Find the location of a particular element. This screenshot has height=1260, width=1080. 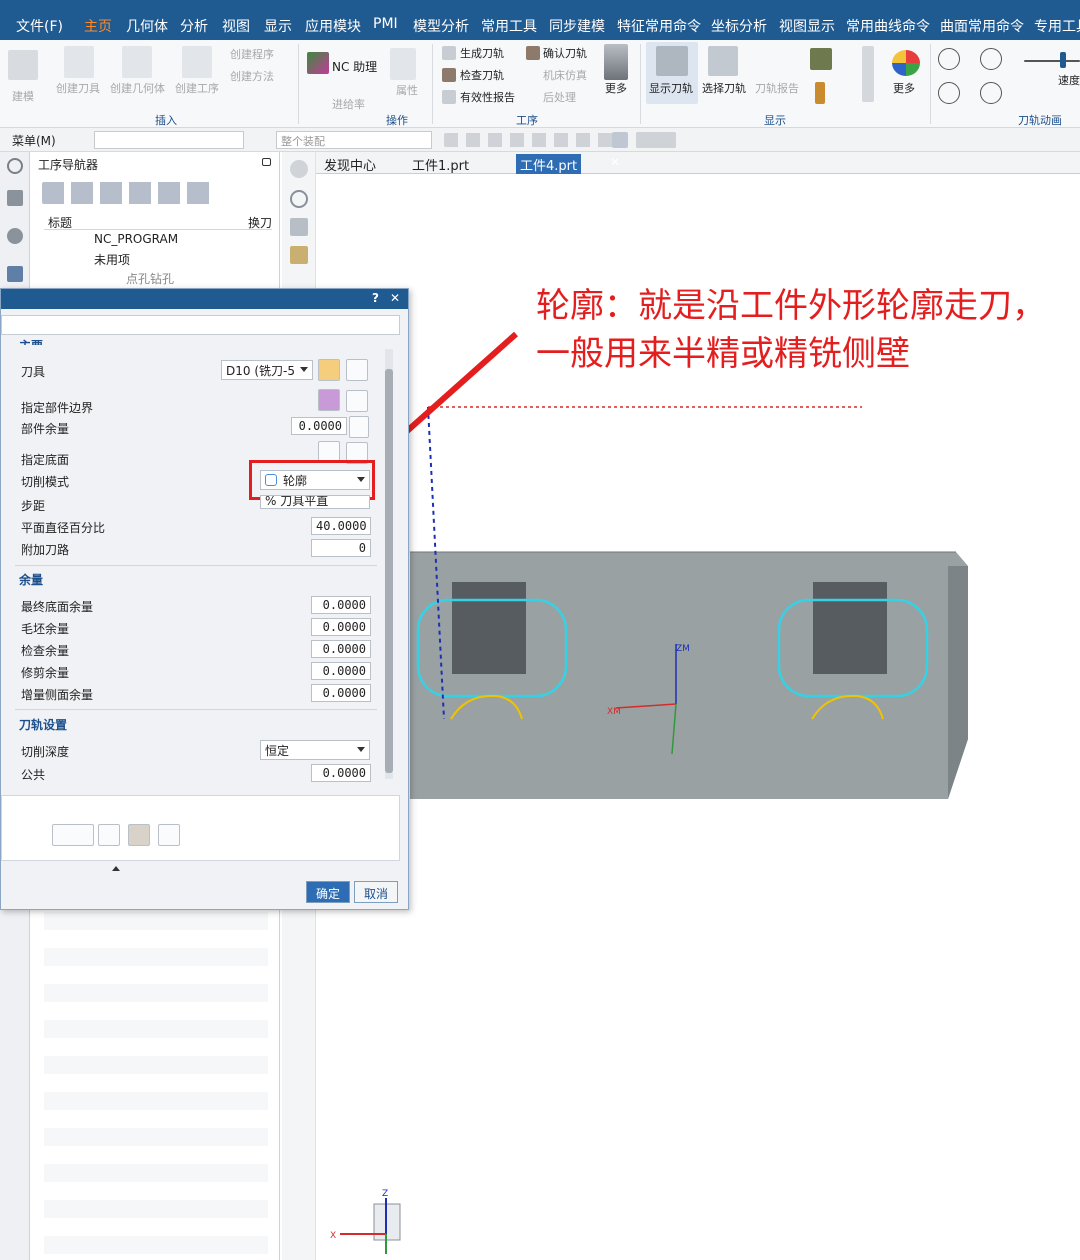

section-stock: 余量 is located at coordinates (31, 579).